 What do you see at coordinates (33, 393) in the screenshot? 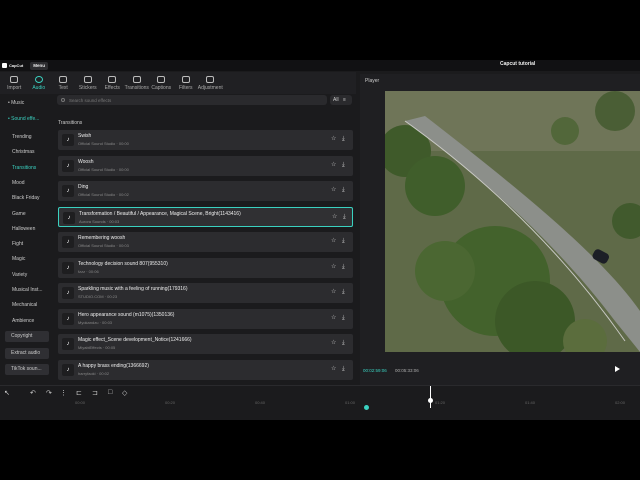
I see `undo-icon: ↶` at bounding box center [33, 393].